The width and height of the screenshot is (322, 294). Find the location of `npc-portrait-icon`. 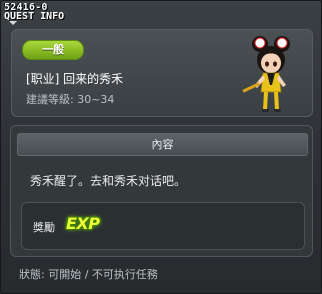

npc-portrait-icon is located at coordinates (266, 74).